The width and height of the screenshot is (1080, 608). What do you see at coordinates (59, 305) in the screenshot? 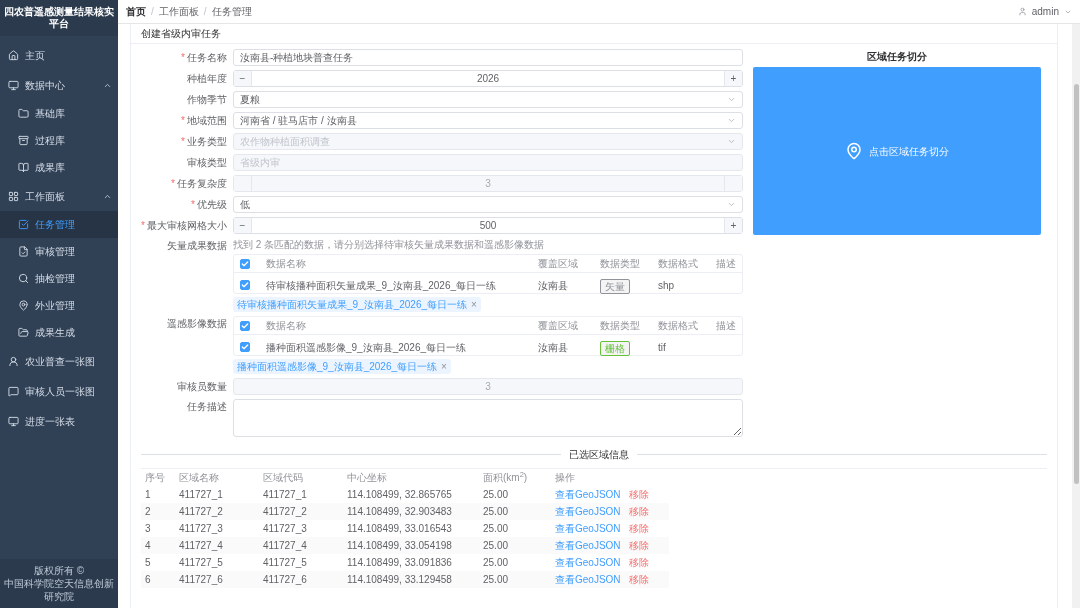
I see `sidebar-item: 外业管理` at bounding box center [59, 305].